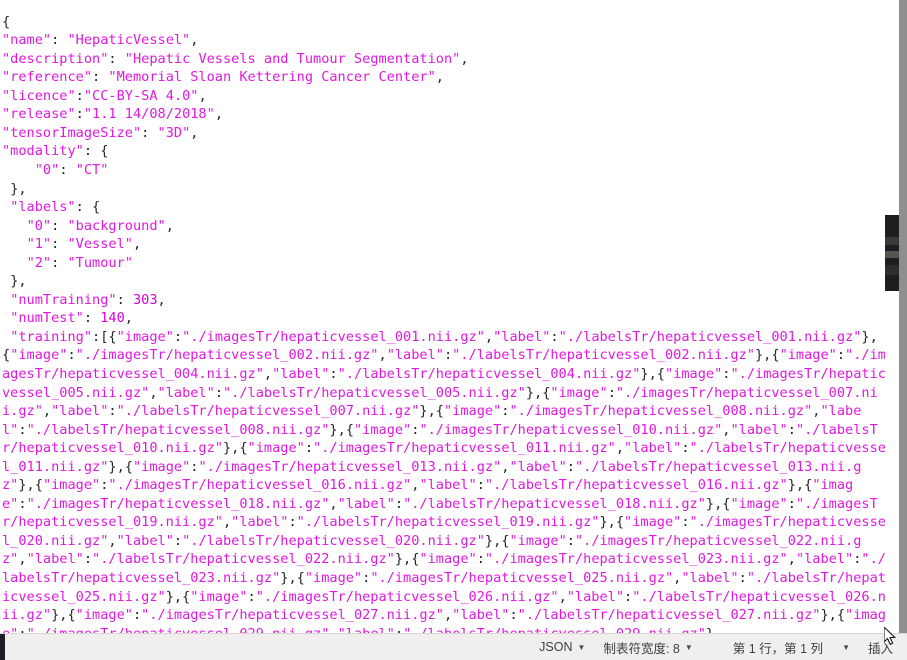  What do you see at coordinates (880, 648) in the screenshot?
I see `insert-mode-label: 插入` at bounding box center [880, 648].